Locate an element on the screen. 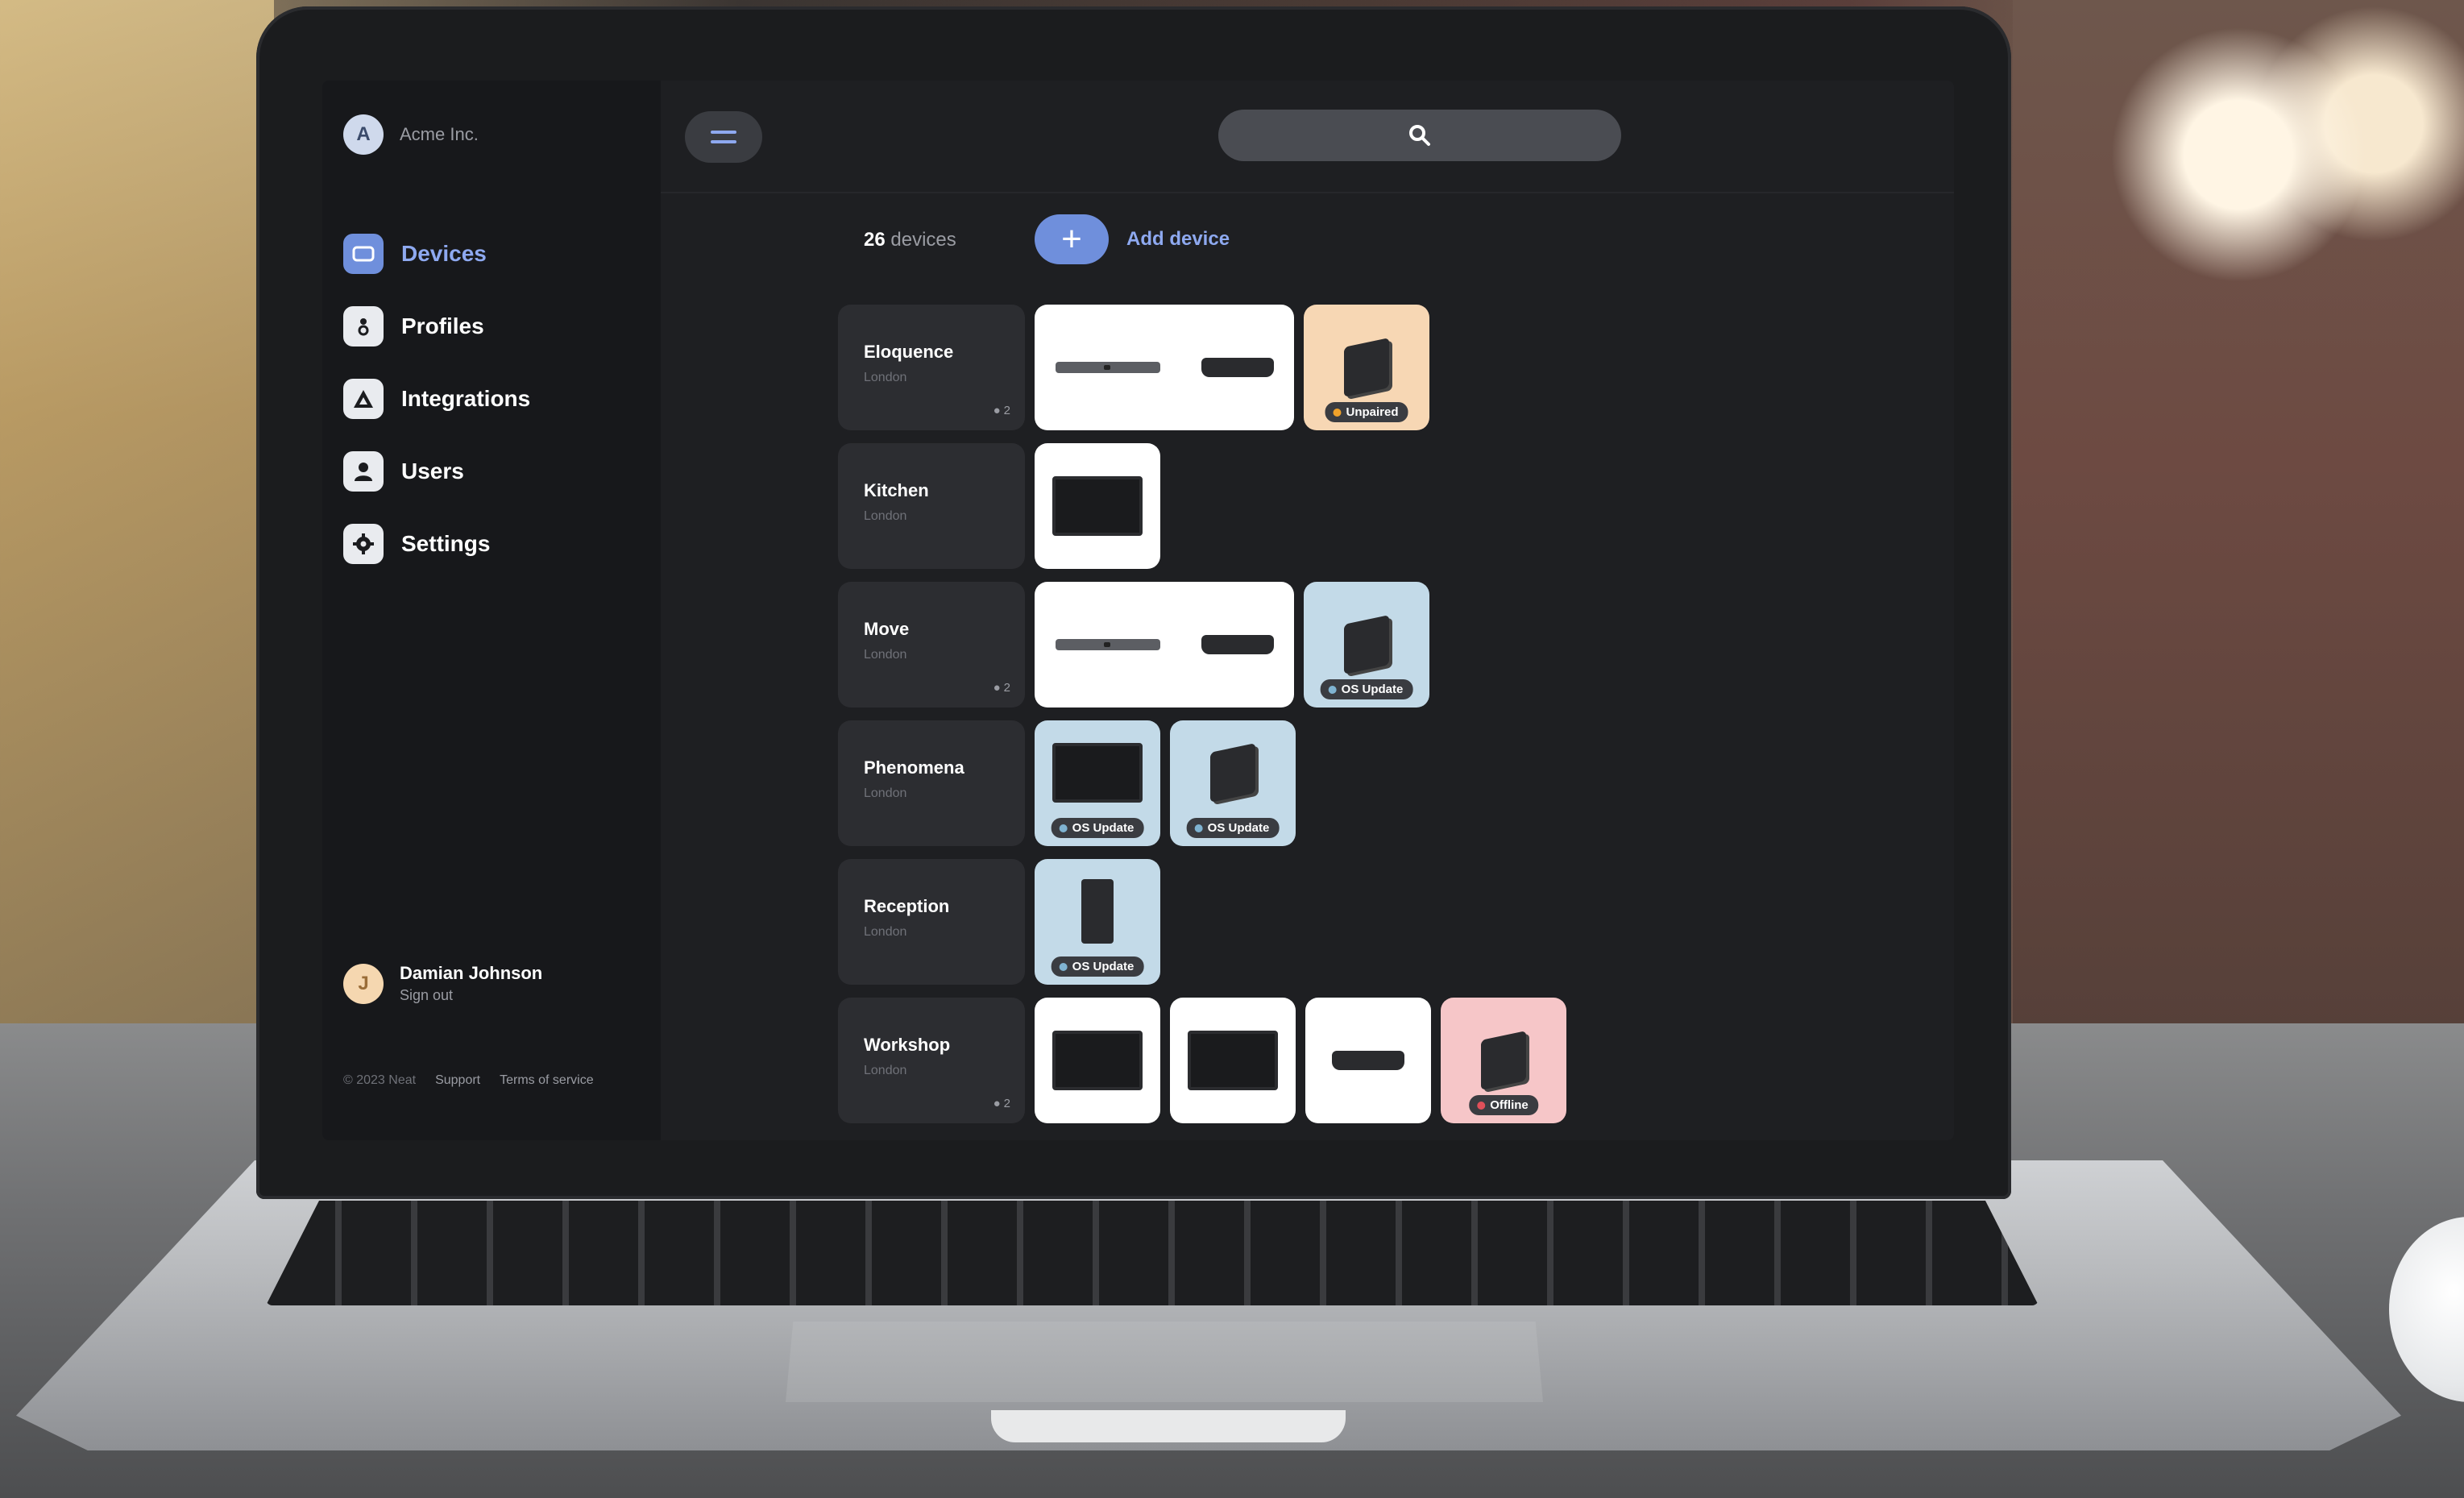  laptop-lid-notch is located at coordinates (1168, 1426).